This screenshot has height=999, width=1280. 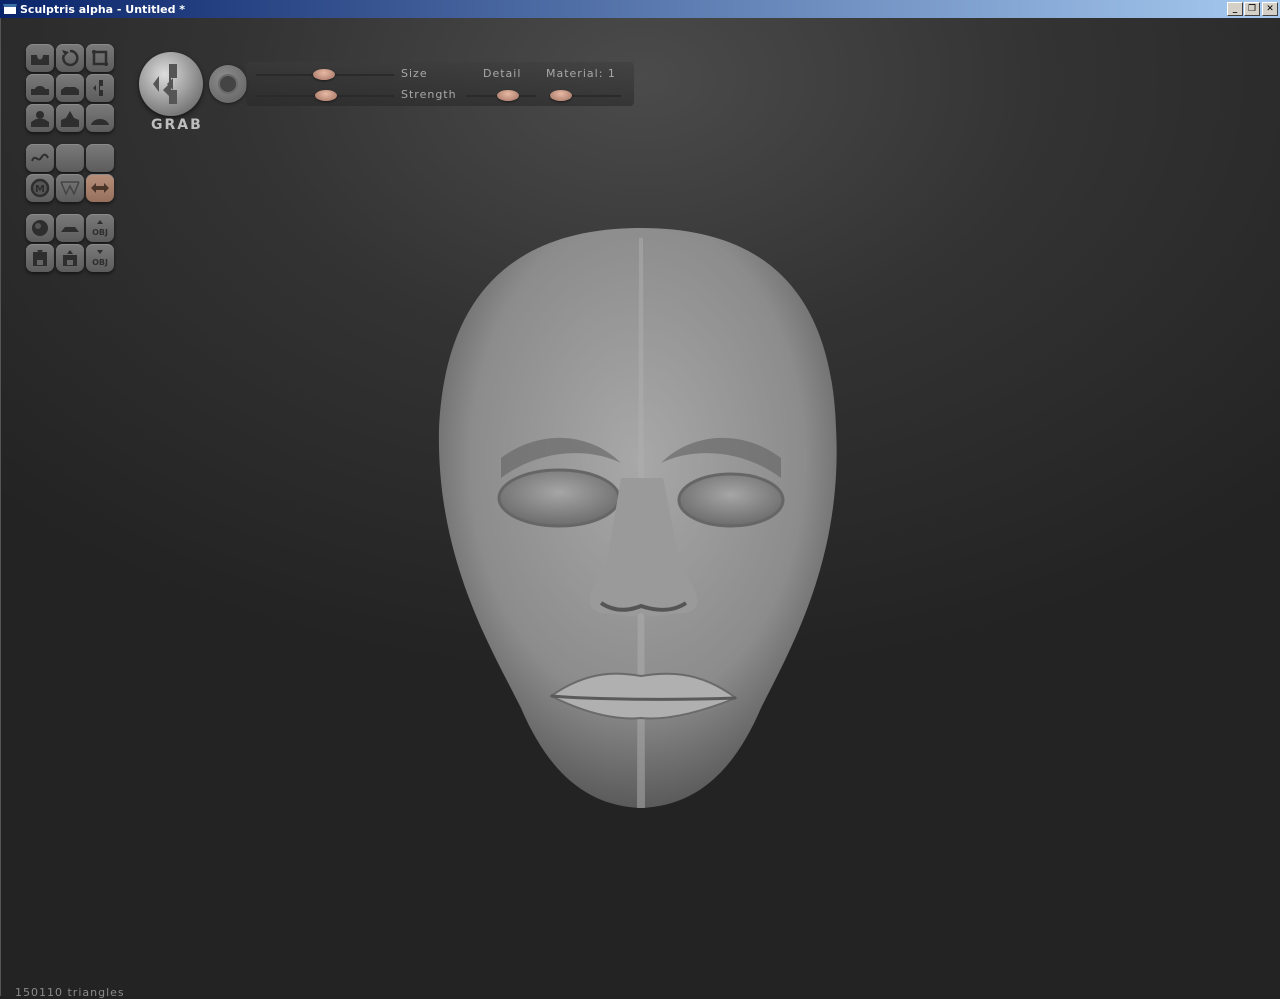 I want to click on stroke-icon, so click(x=40, y=157).